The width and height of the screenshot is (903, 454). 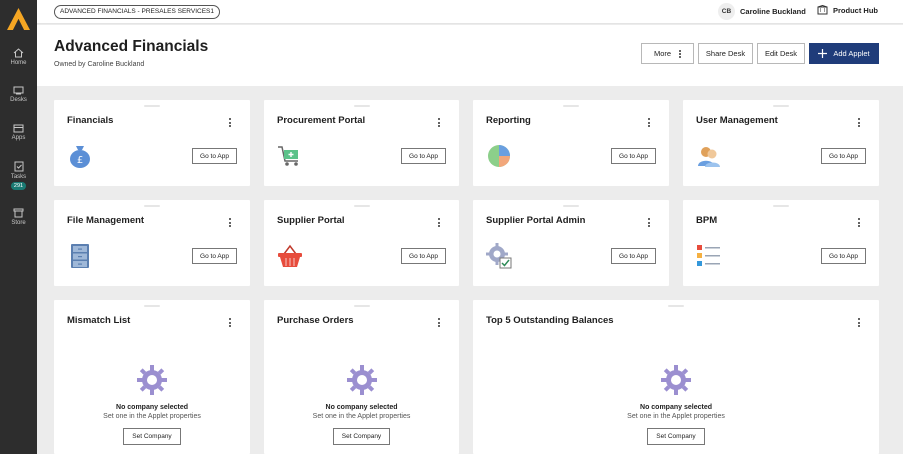 I want to click on desk-breadcrumb: ADVANCED FINANCIALS - PRESALES SERVICES1, so click(x=137, y=12).